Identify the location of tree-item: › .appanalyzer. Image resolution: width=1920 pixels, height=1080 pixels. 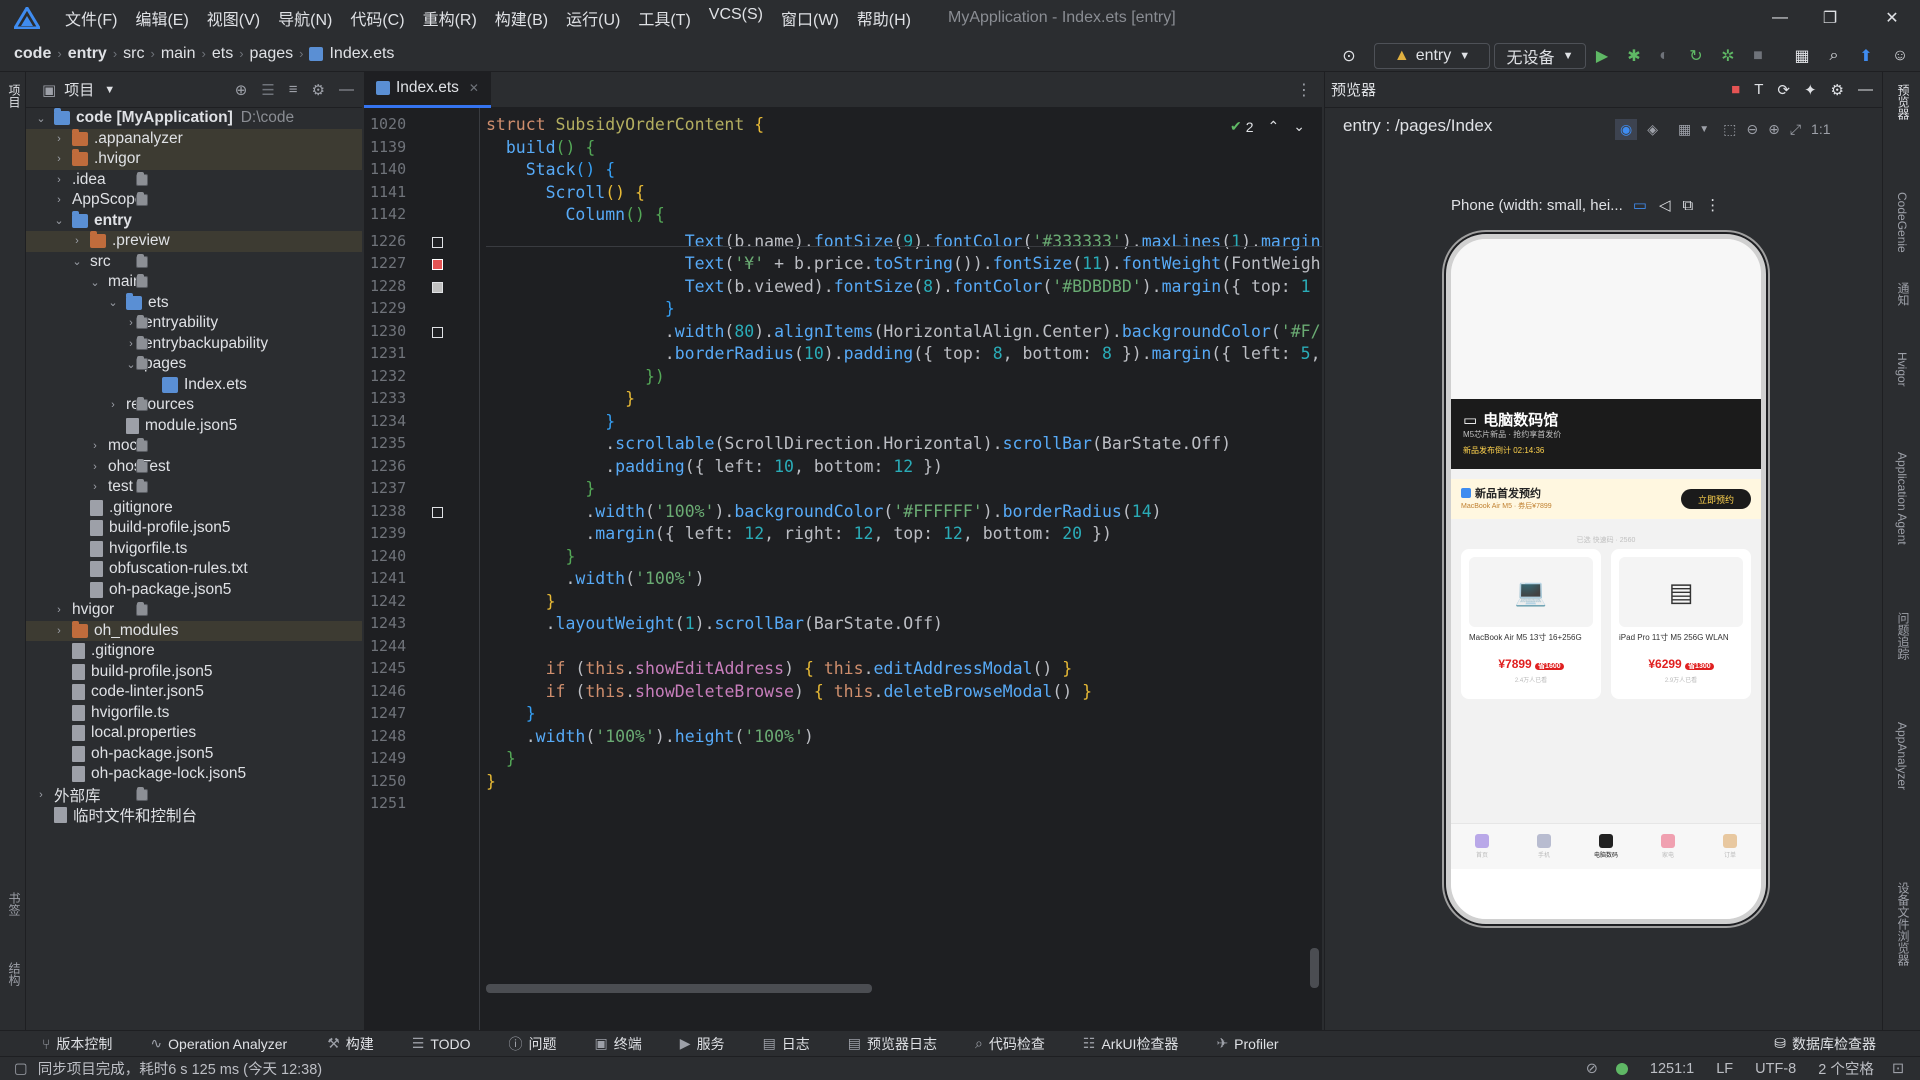
(194, 138).